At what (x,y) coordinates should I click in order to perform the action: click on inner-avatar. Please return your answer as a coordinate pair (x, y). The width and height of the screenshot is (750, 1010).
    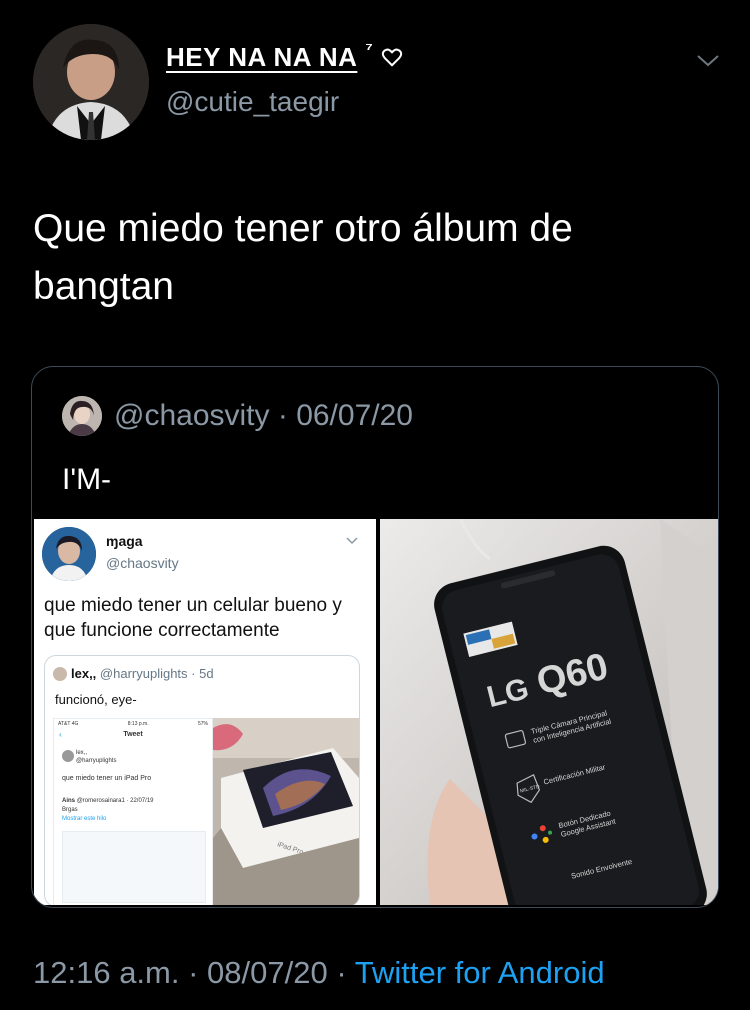
    Looking at the image, I should click on (69, 554).